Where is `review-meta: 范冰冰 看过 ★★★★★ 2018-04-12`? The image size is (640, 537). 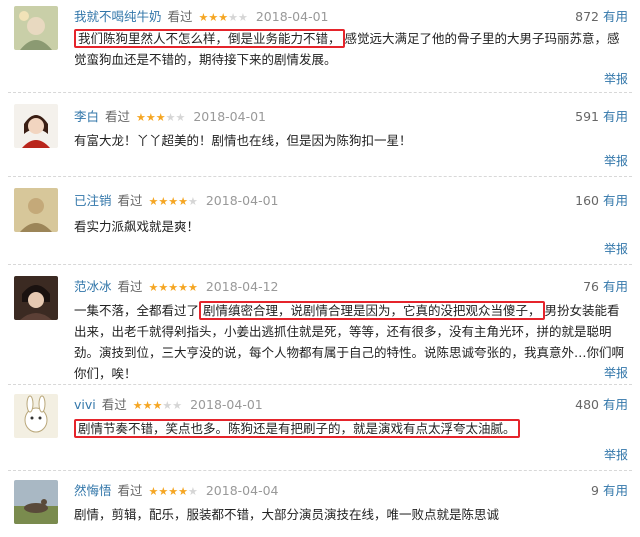
review-meta: 范冰冰 看过 ★★★★★ 2018-04-12 is located at coordinates (176, 287).